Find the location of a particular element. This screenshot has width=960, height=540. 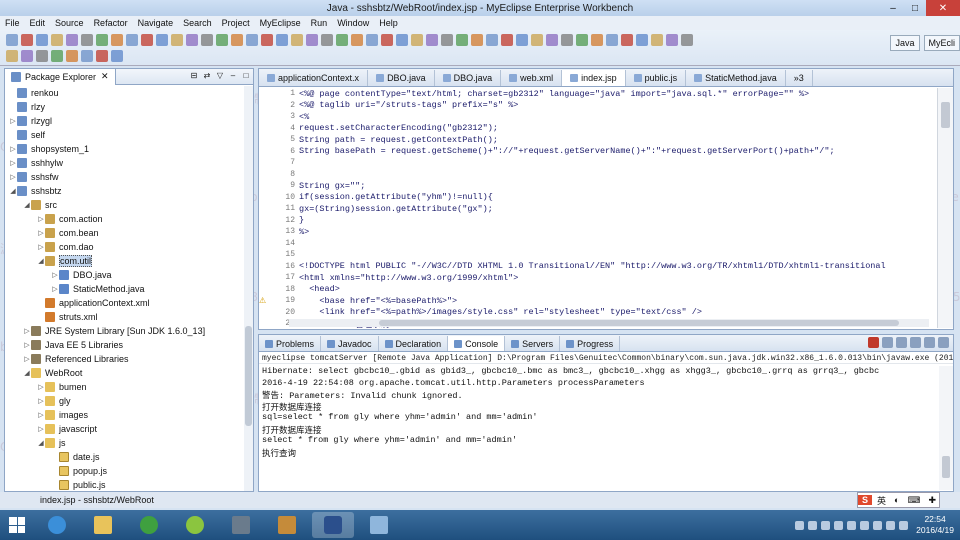

editor-horizontal-scrollbar is located at coordinates (609, 323).